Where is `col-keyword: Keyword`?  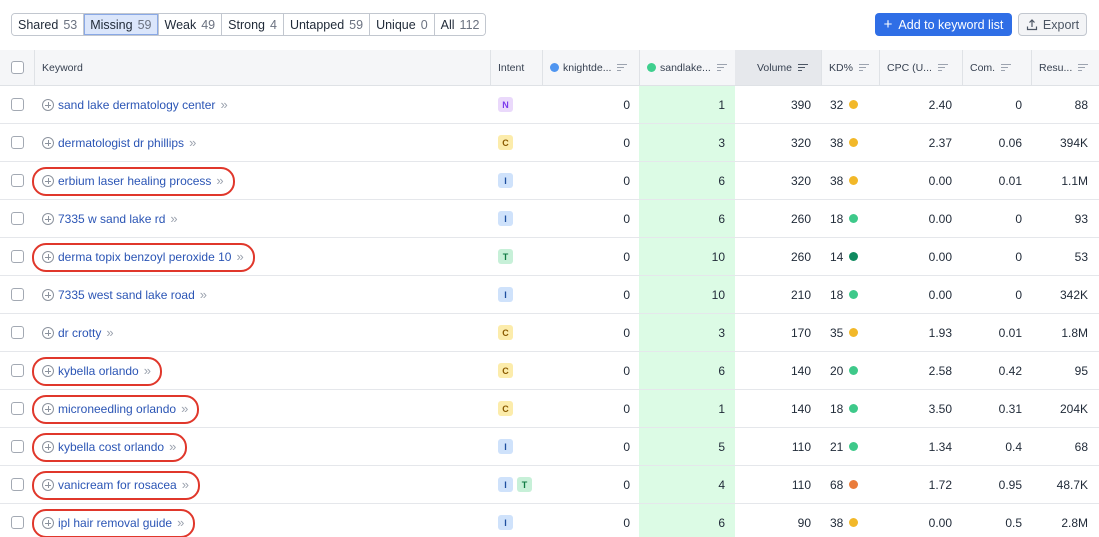 col-keyword: Keyword is located at coordinates (262, 67).